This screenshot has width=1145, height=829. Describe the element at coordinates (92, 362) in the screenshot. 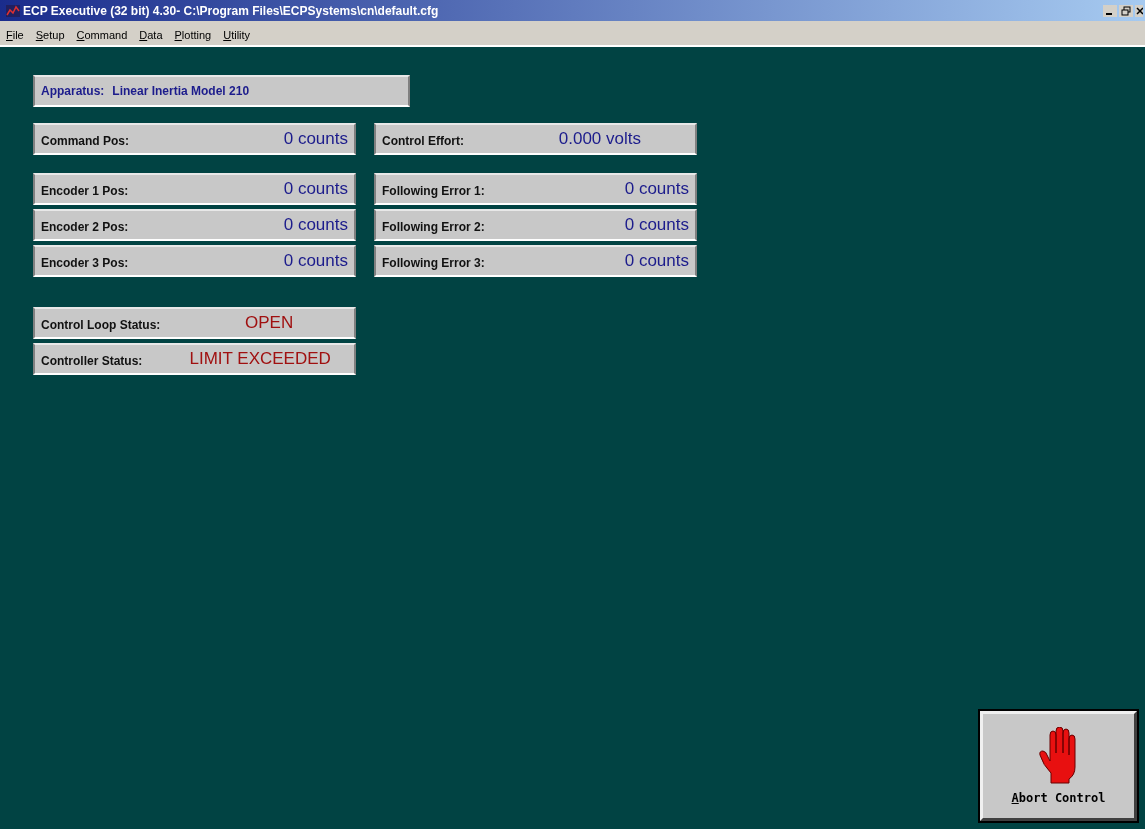

I see `status-label: Controller Status:` at that location.